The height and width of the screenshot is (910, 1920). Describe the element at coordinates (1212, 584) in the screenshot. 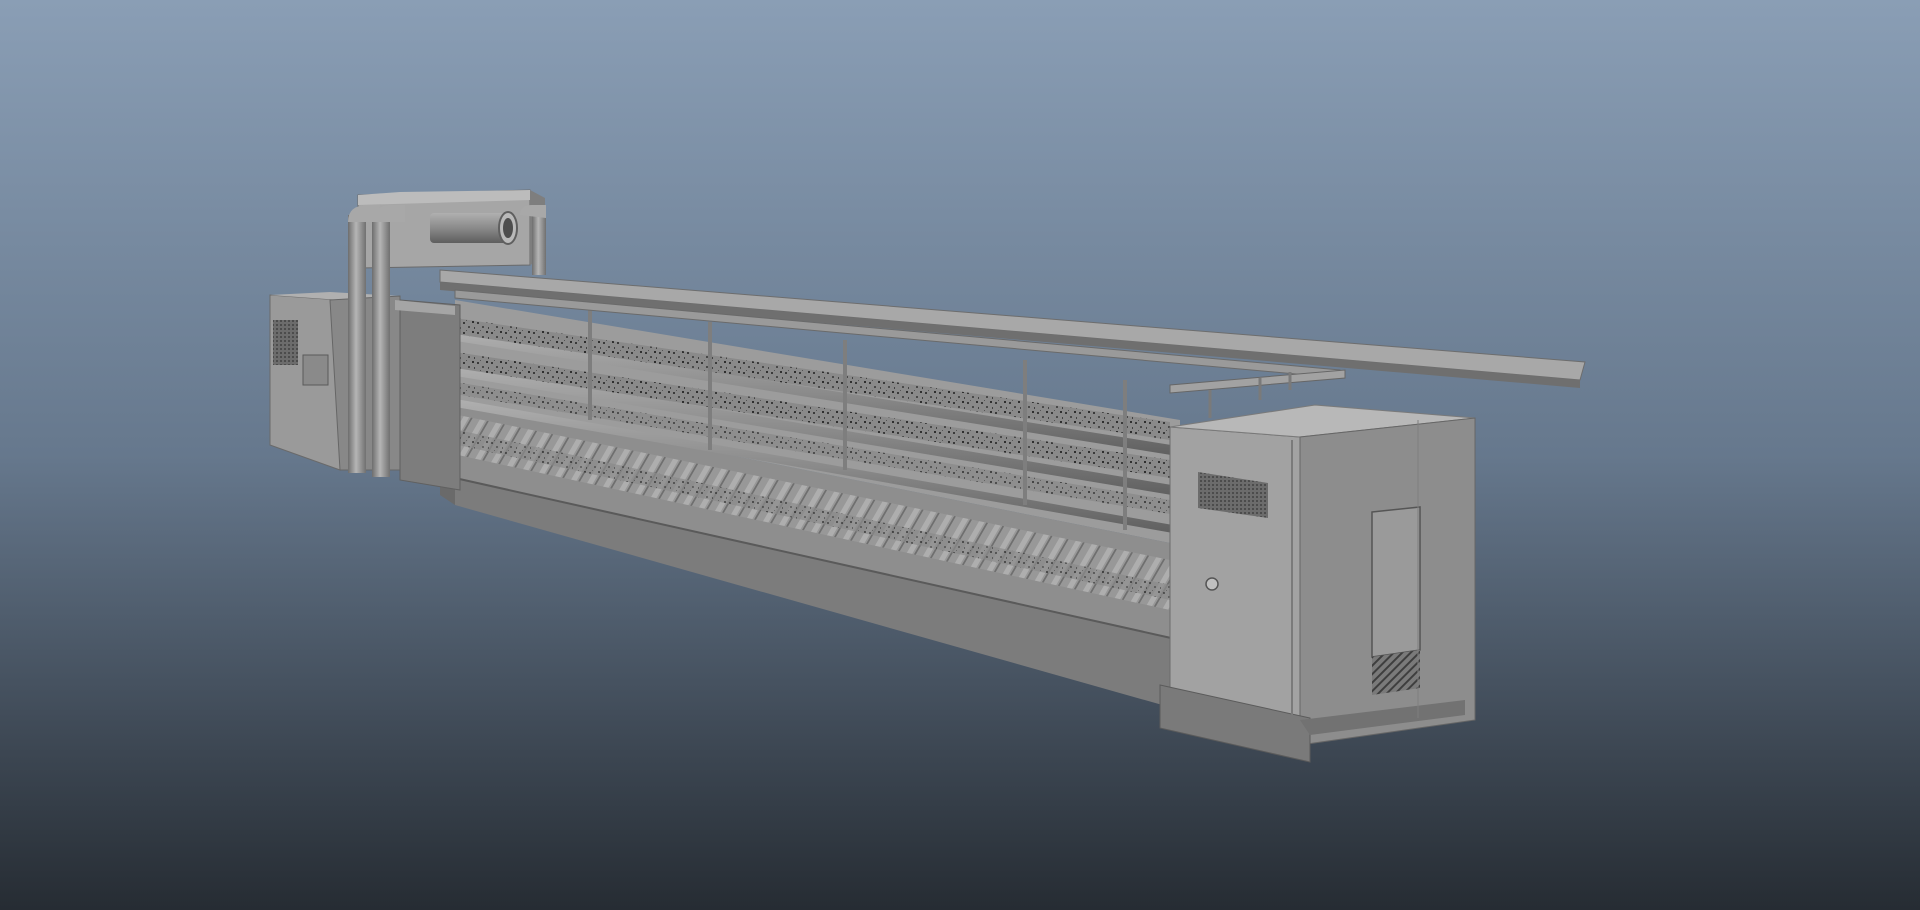

I see `cabinet-knob` at that location.